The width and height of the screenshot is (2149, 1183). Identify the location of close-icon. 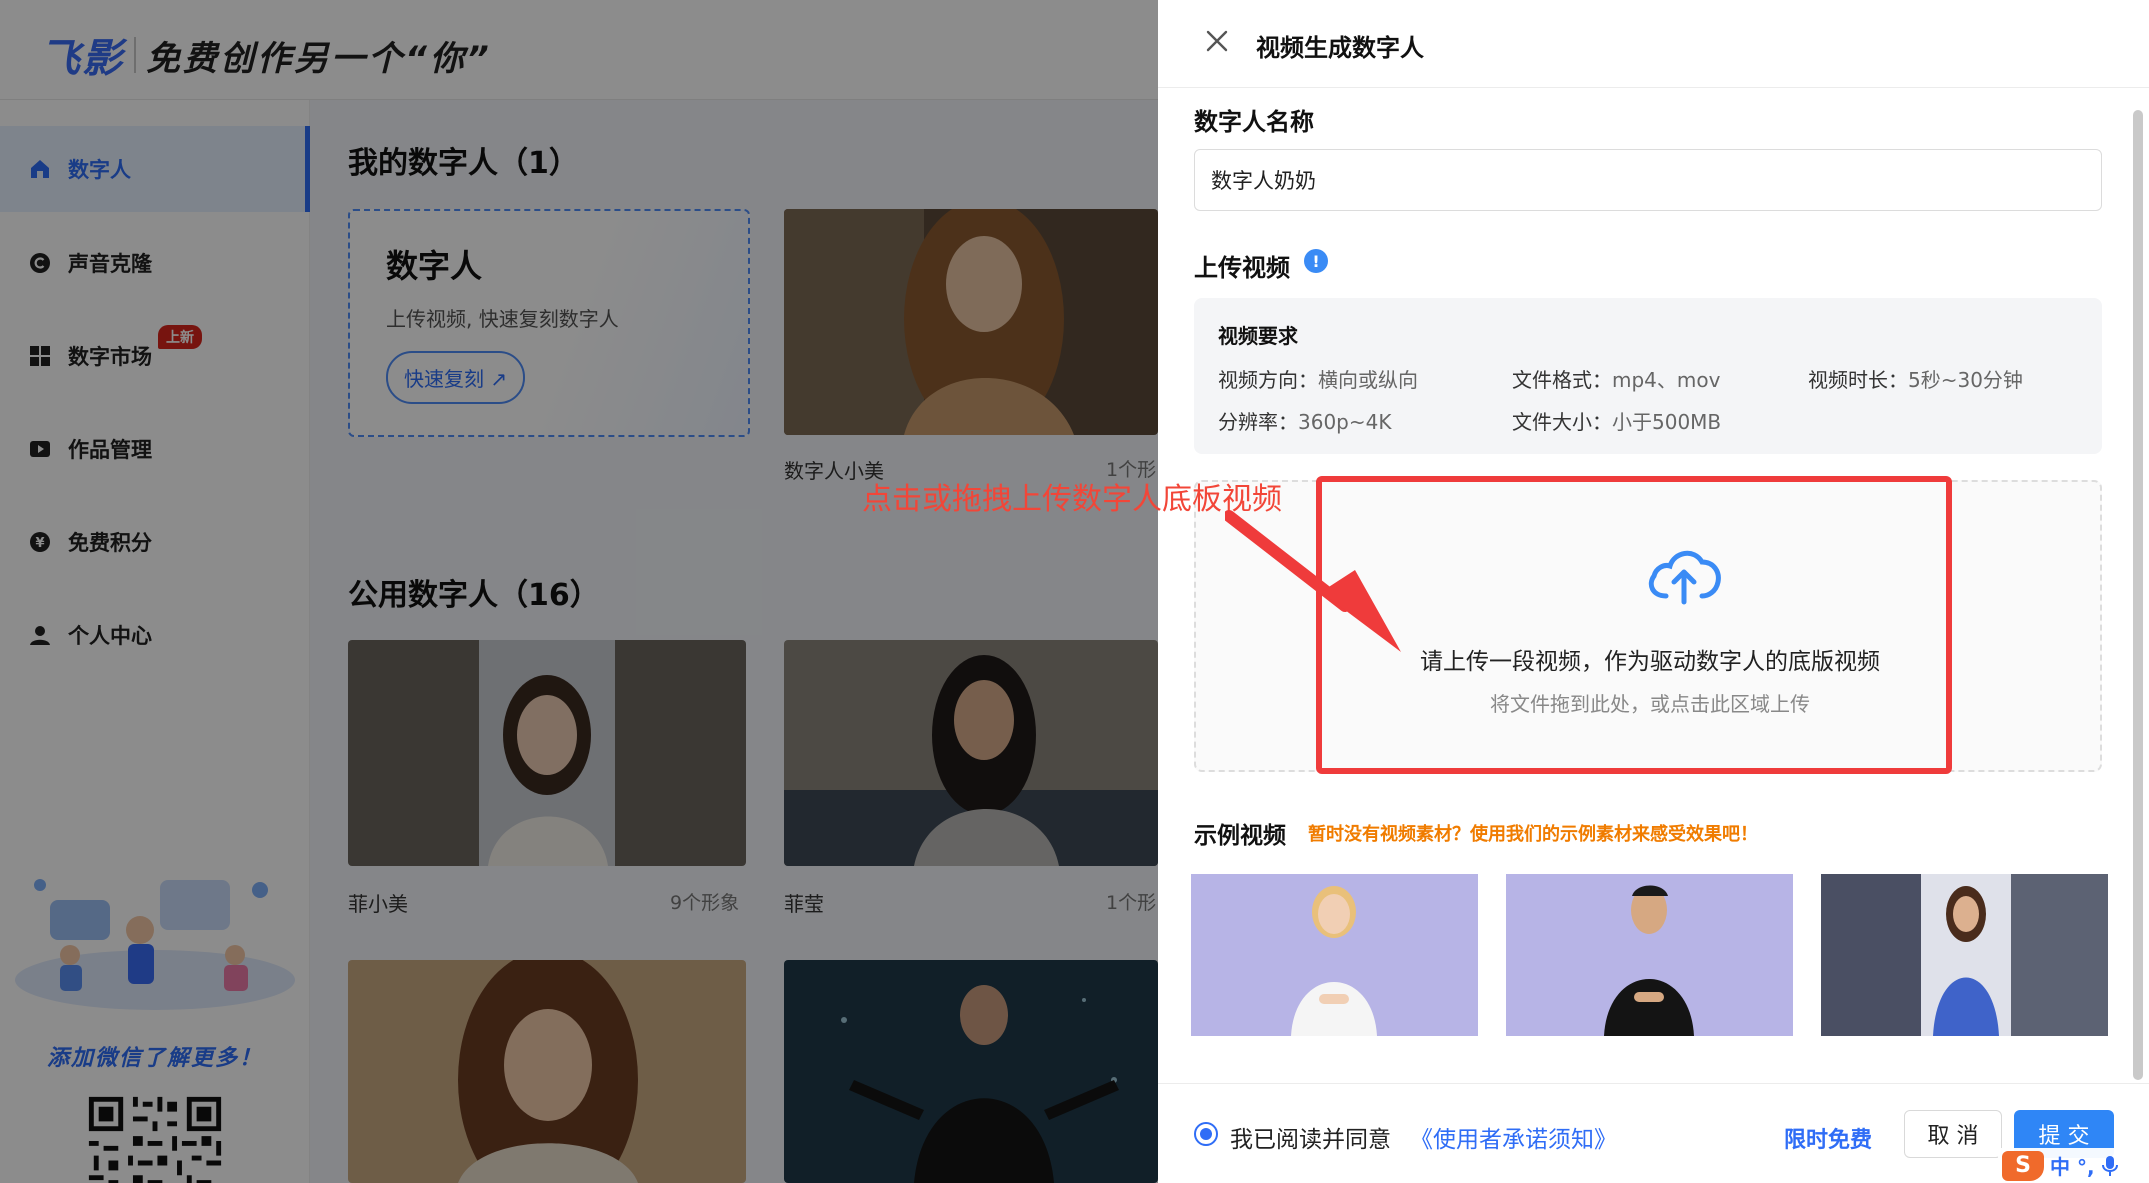
(1217, 41).